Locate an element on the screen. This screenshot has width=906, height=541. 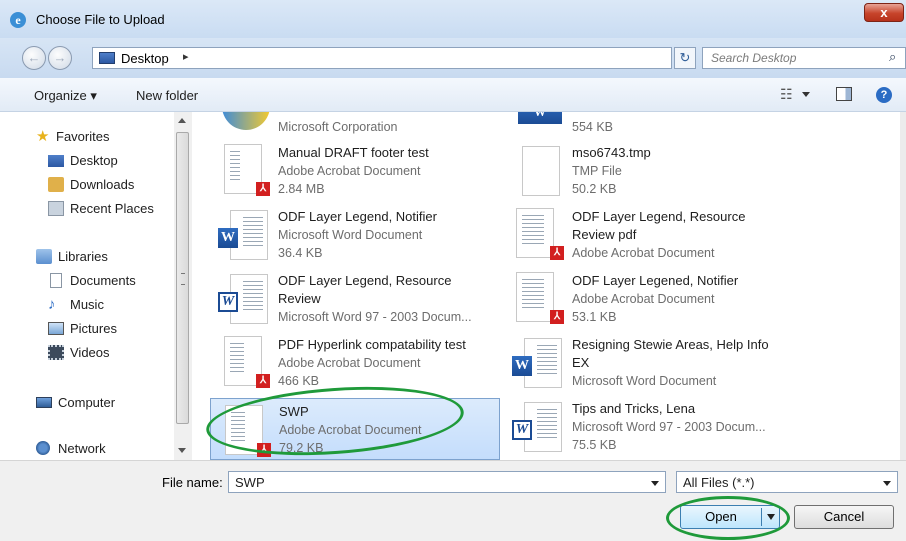
sidebar-scrollbar is located at coordinates (183, 286).